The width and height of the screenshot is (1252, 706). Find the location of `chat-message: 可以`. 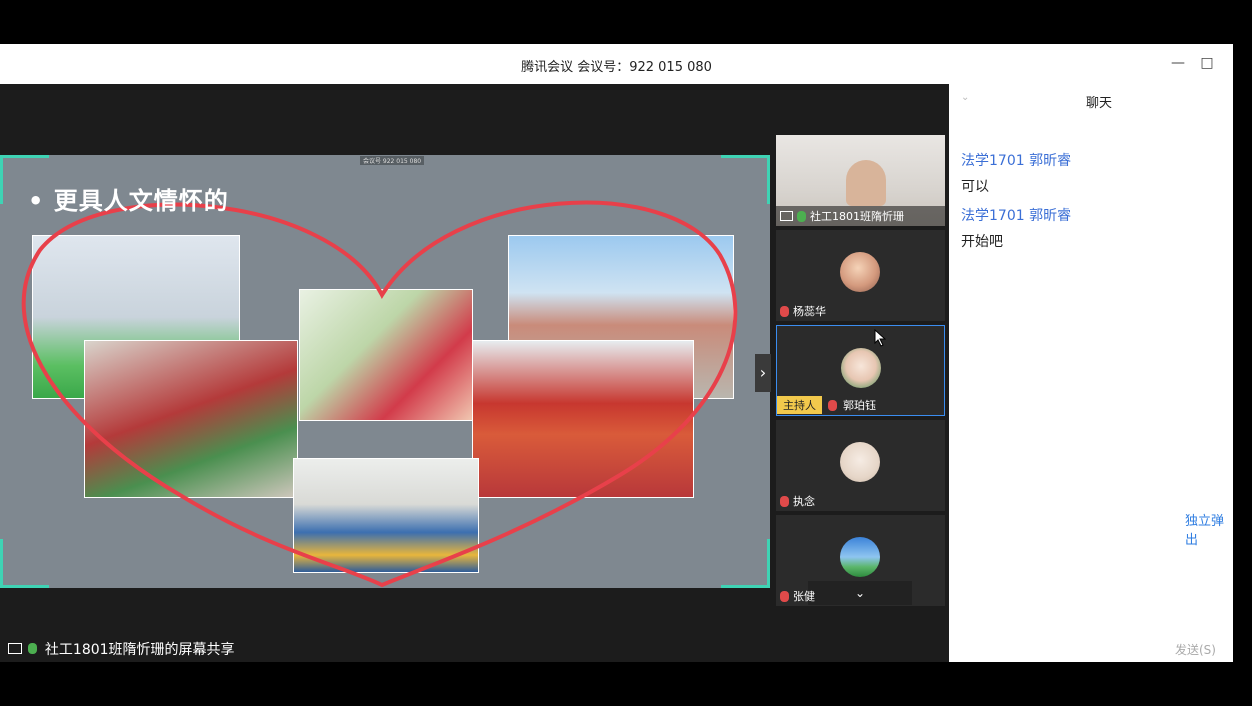

chat-message: 可以 is located at coordinates (975, 187).